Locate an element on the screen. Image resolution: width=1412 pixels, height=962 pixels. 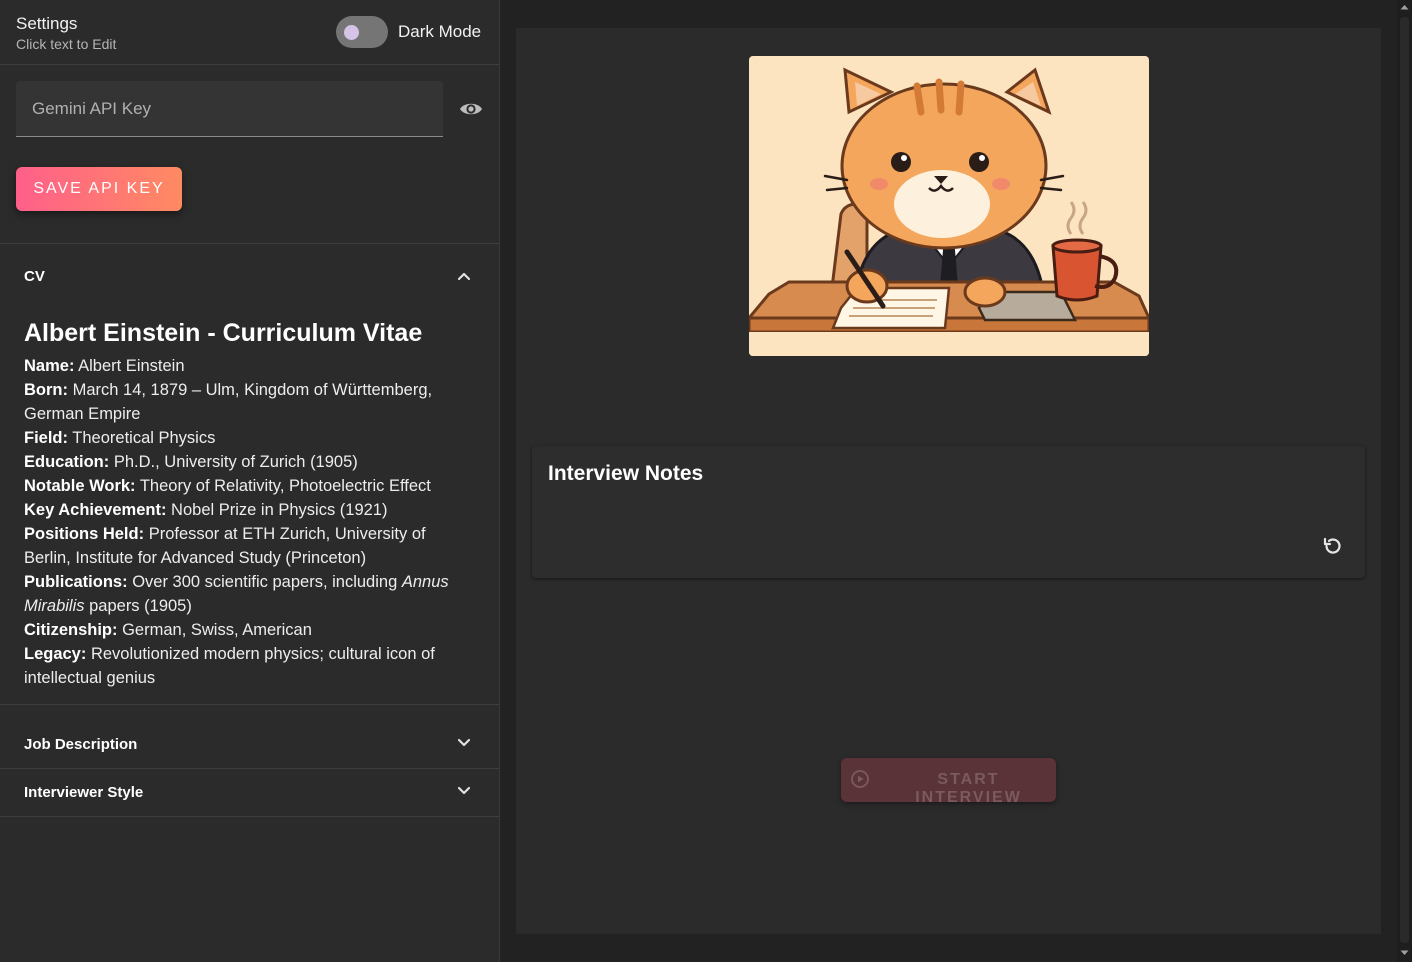
cv-field: Name: Albert Einstein is located at coordinates (250, 366).